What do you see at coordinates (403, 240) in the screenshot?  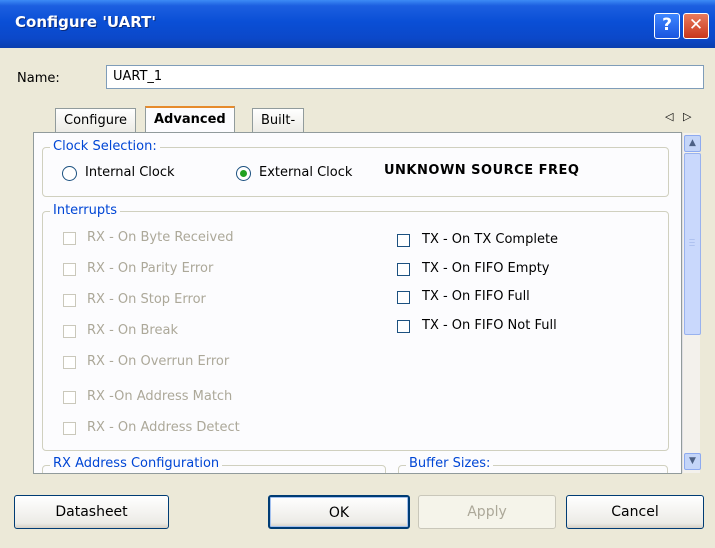 I see `tx-complete-checkbox` at bounding box center [403, 240].